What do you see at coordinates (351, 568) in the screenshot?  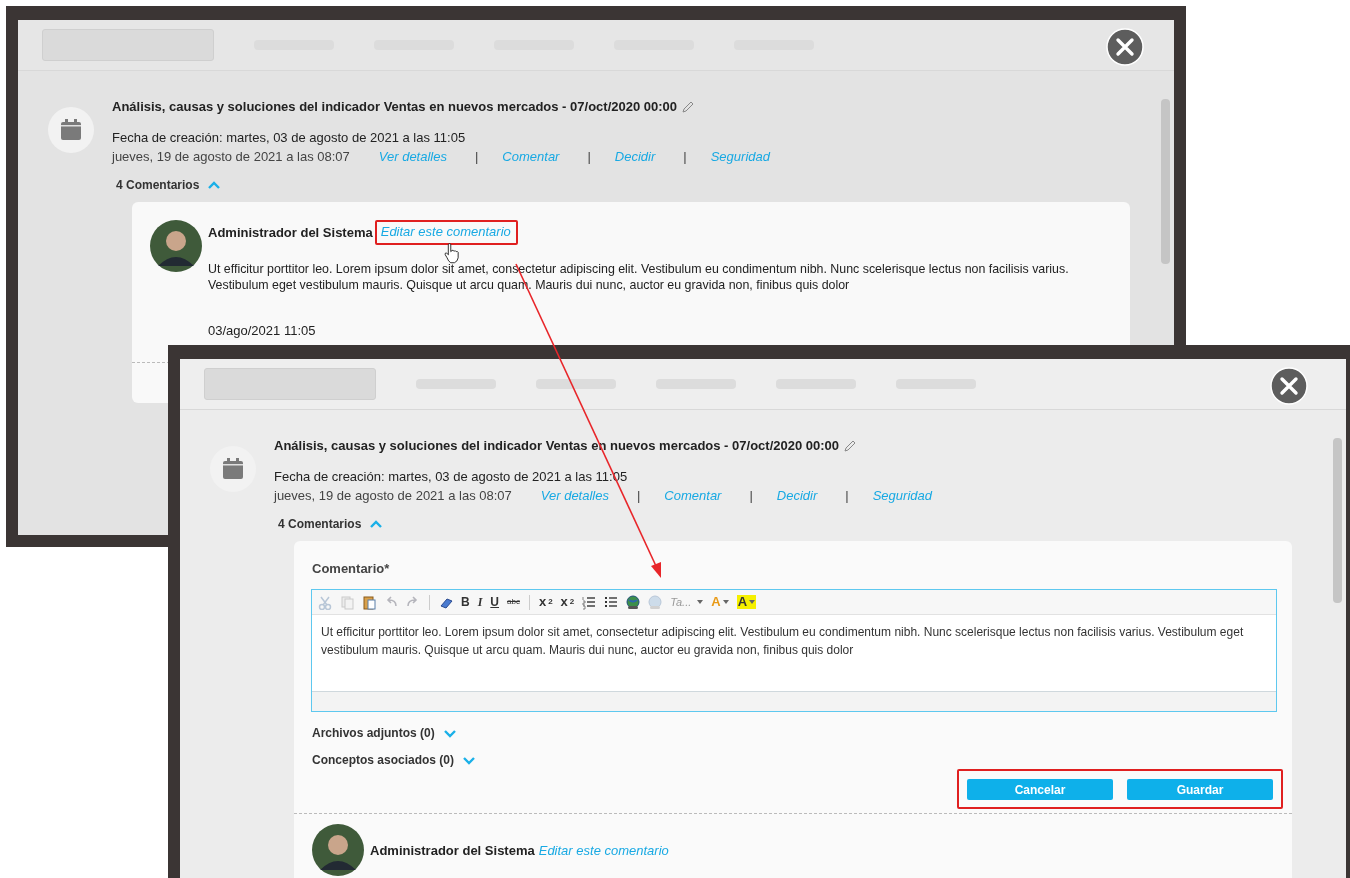 I see `comment-label: Comentario*` at bounding box center [351, 568].